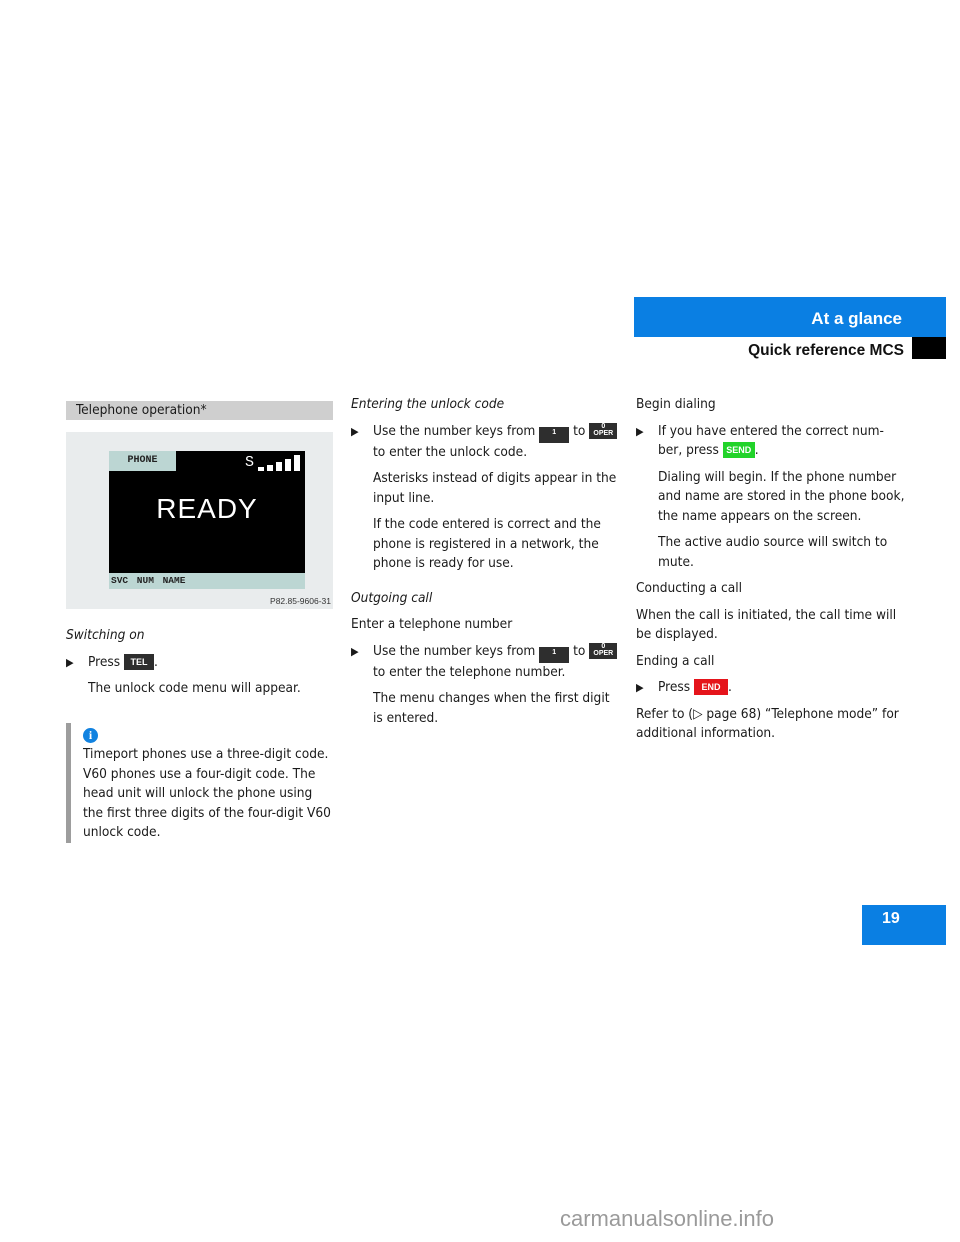 The height and width of the screenshot is (1242, 960). I want to click on lcd-screen: PHONE S READY, so click(207, 512).